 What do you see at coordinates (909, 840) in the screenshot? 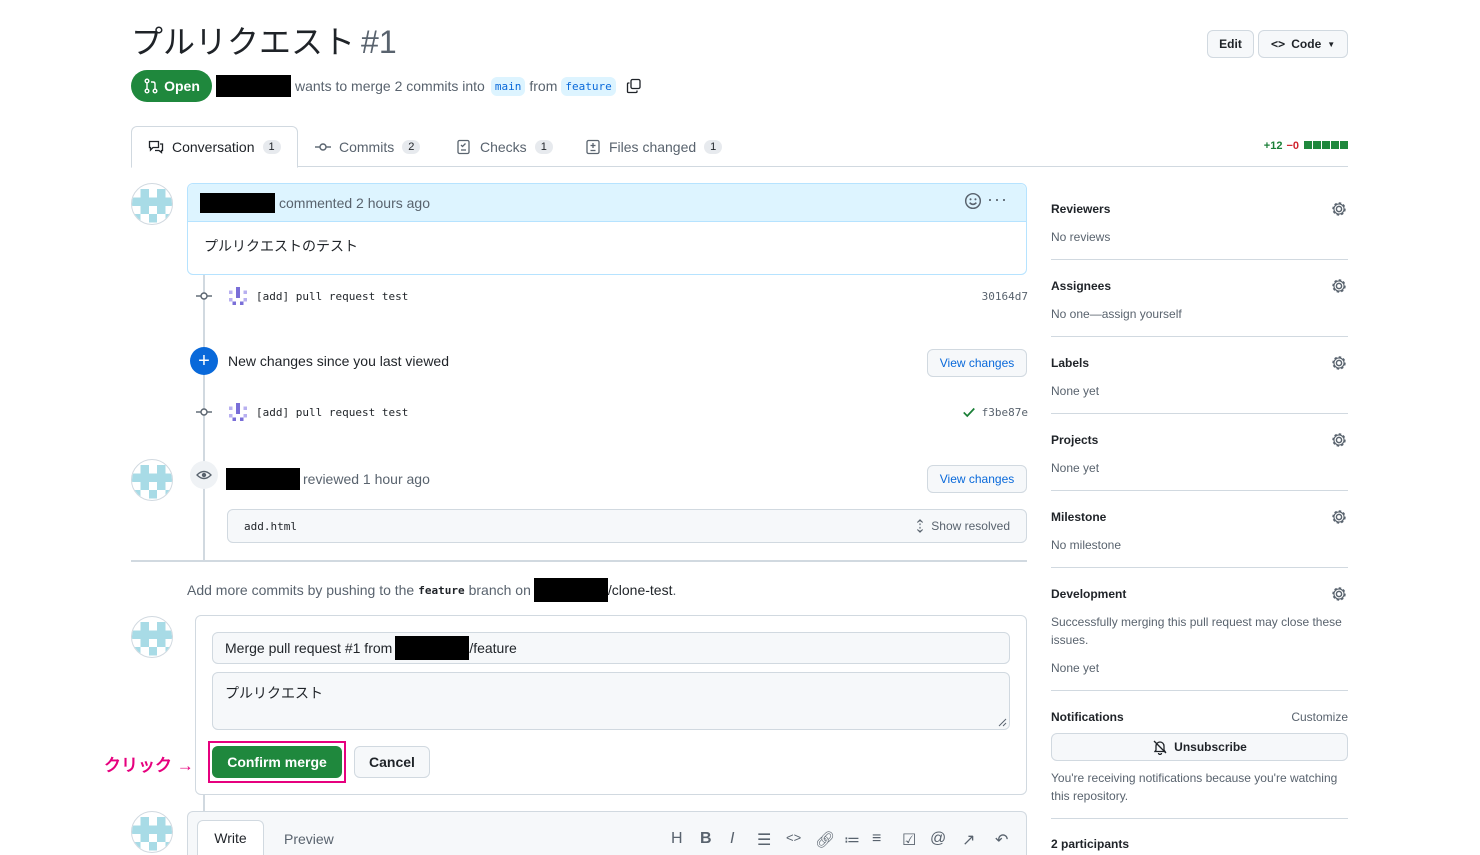
I see `tasklist-icon: ☑` at bounding box center [909, 840].